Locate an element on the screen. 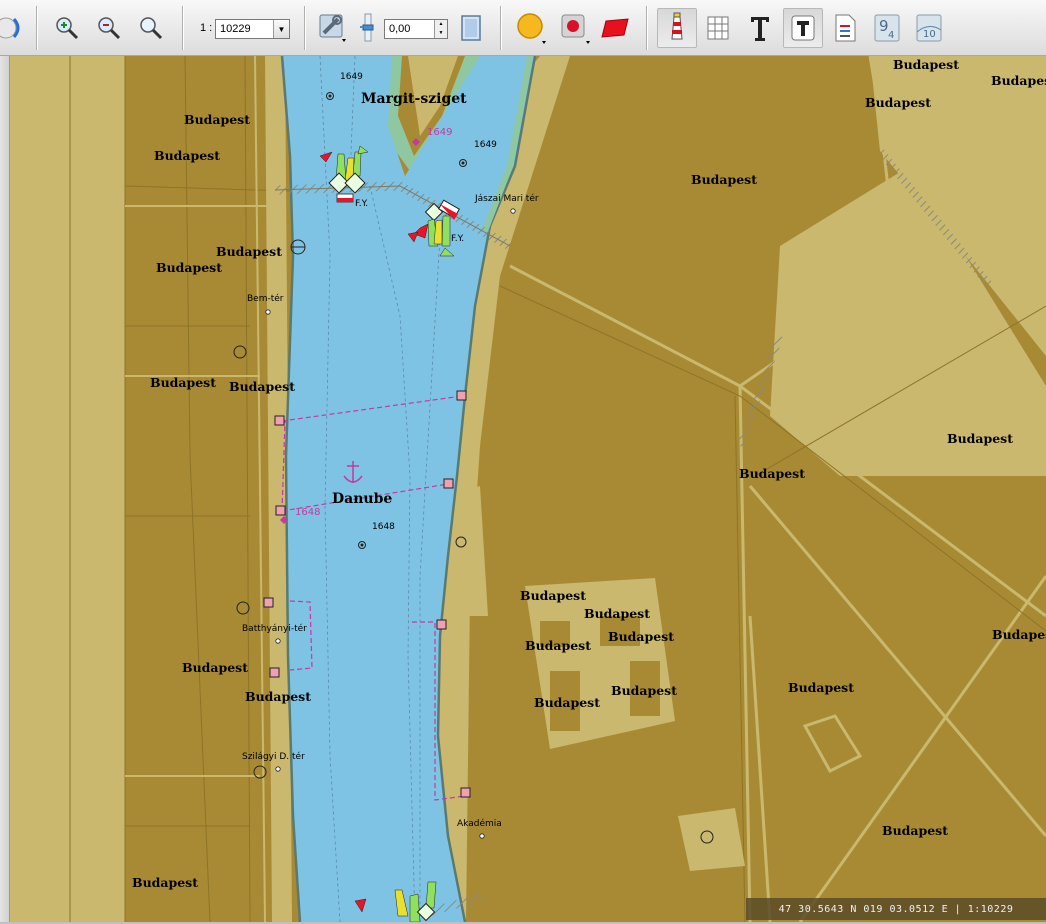 The height and width of the screenshot is (924, 1046). tools-button is located at coordinates (333, 28).